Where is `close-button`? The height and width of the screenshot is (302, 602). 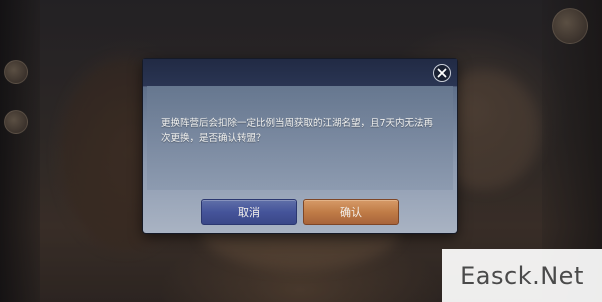 close-button is located at coordinates (442, 73).